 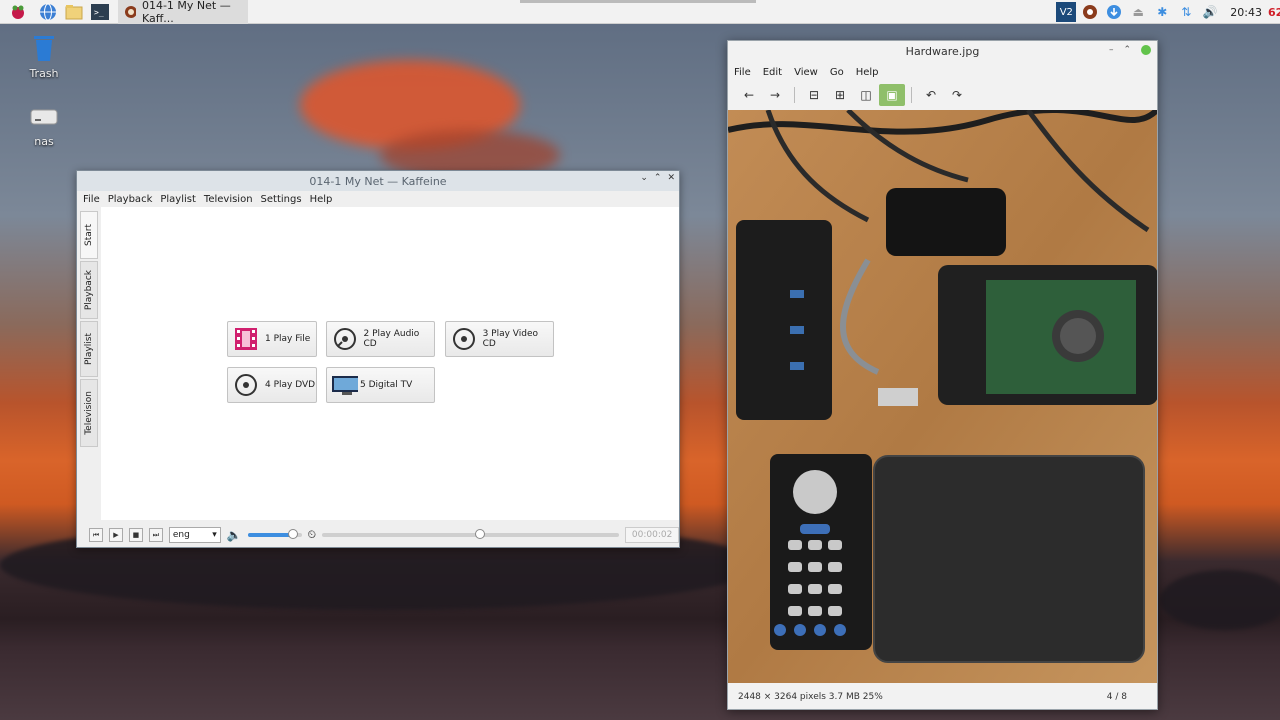 What do you see at coordinates (214, 535) in the screenshot?
I see `chevron-down-icon: ▾` at bounding box center [214, 535].